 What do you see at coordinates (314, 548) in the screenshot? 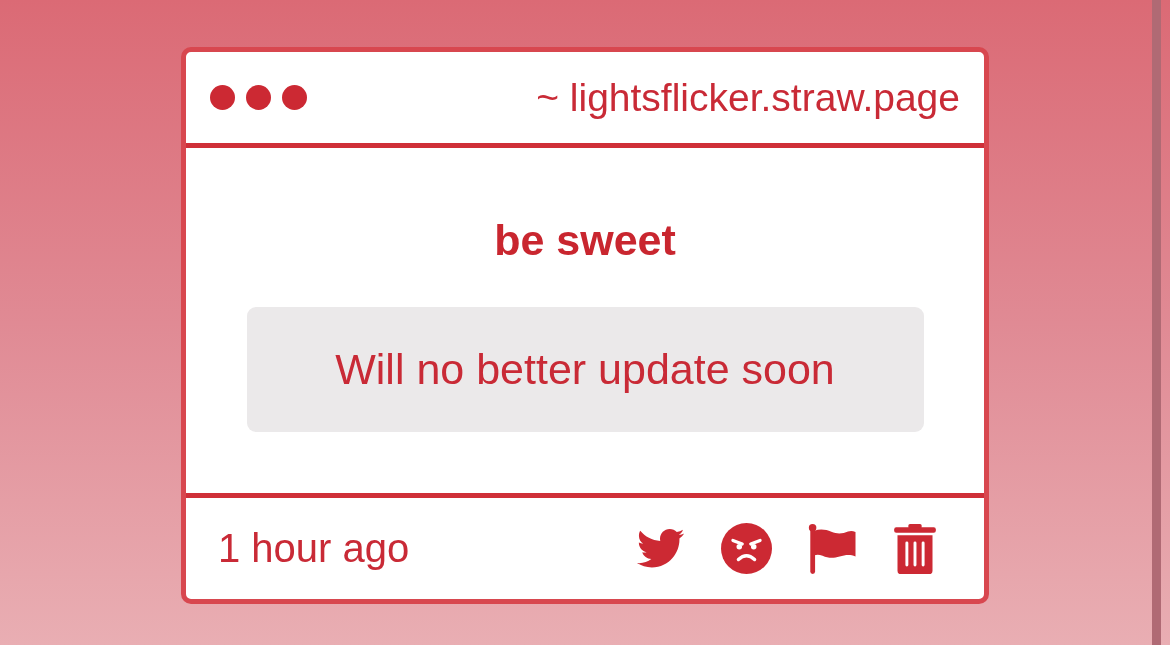
I see `timestamp: 1 hour ago` at bounding box center [314, 548].